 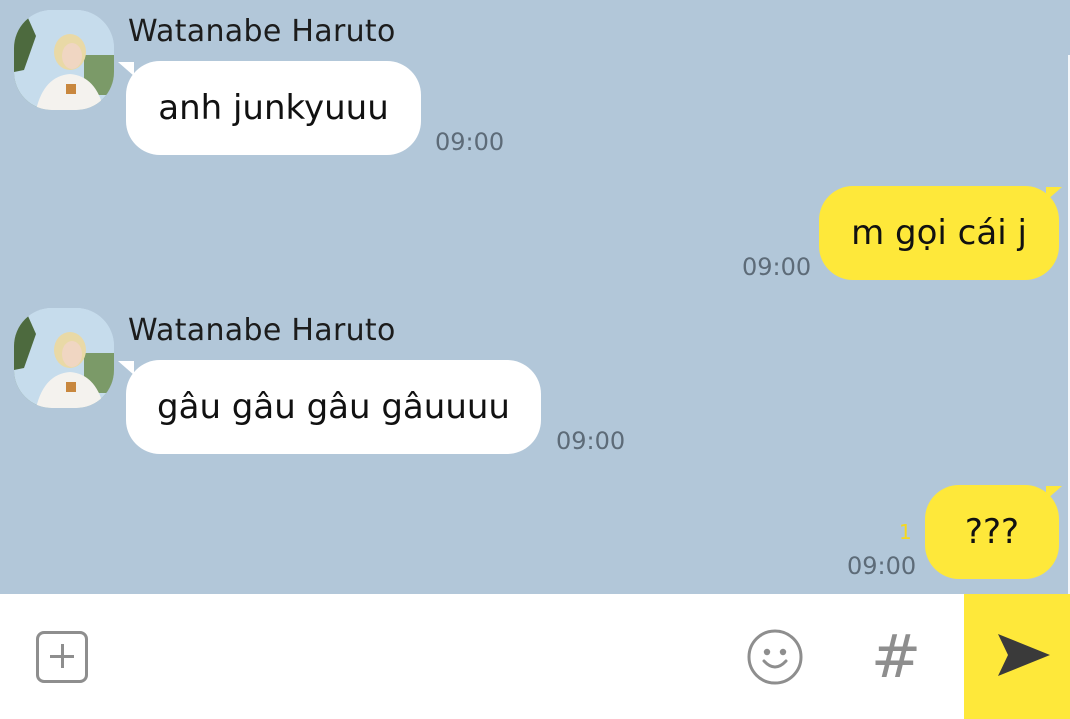 I want to click on message-bubble-incoming: anh junkyuuu, so click(x=273, y=108).